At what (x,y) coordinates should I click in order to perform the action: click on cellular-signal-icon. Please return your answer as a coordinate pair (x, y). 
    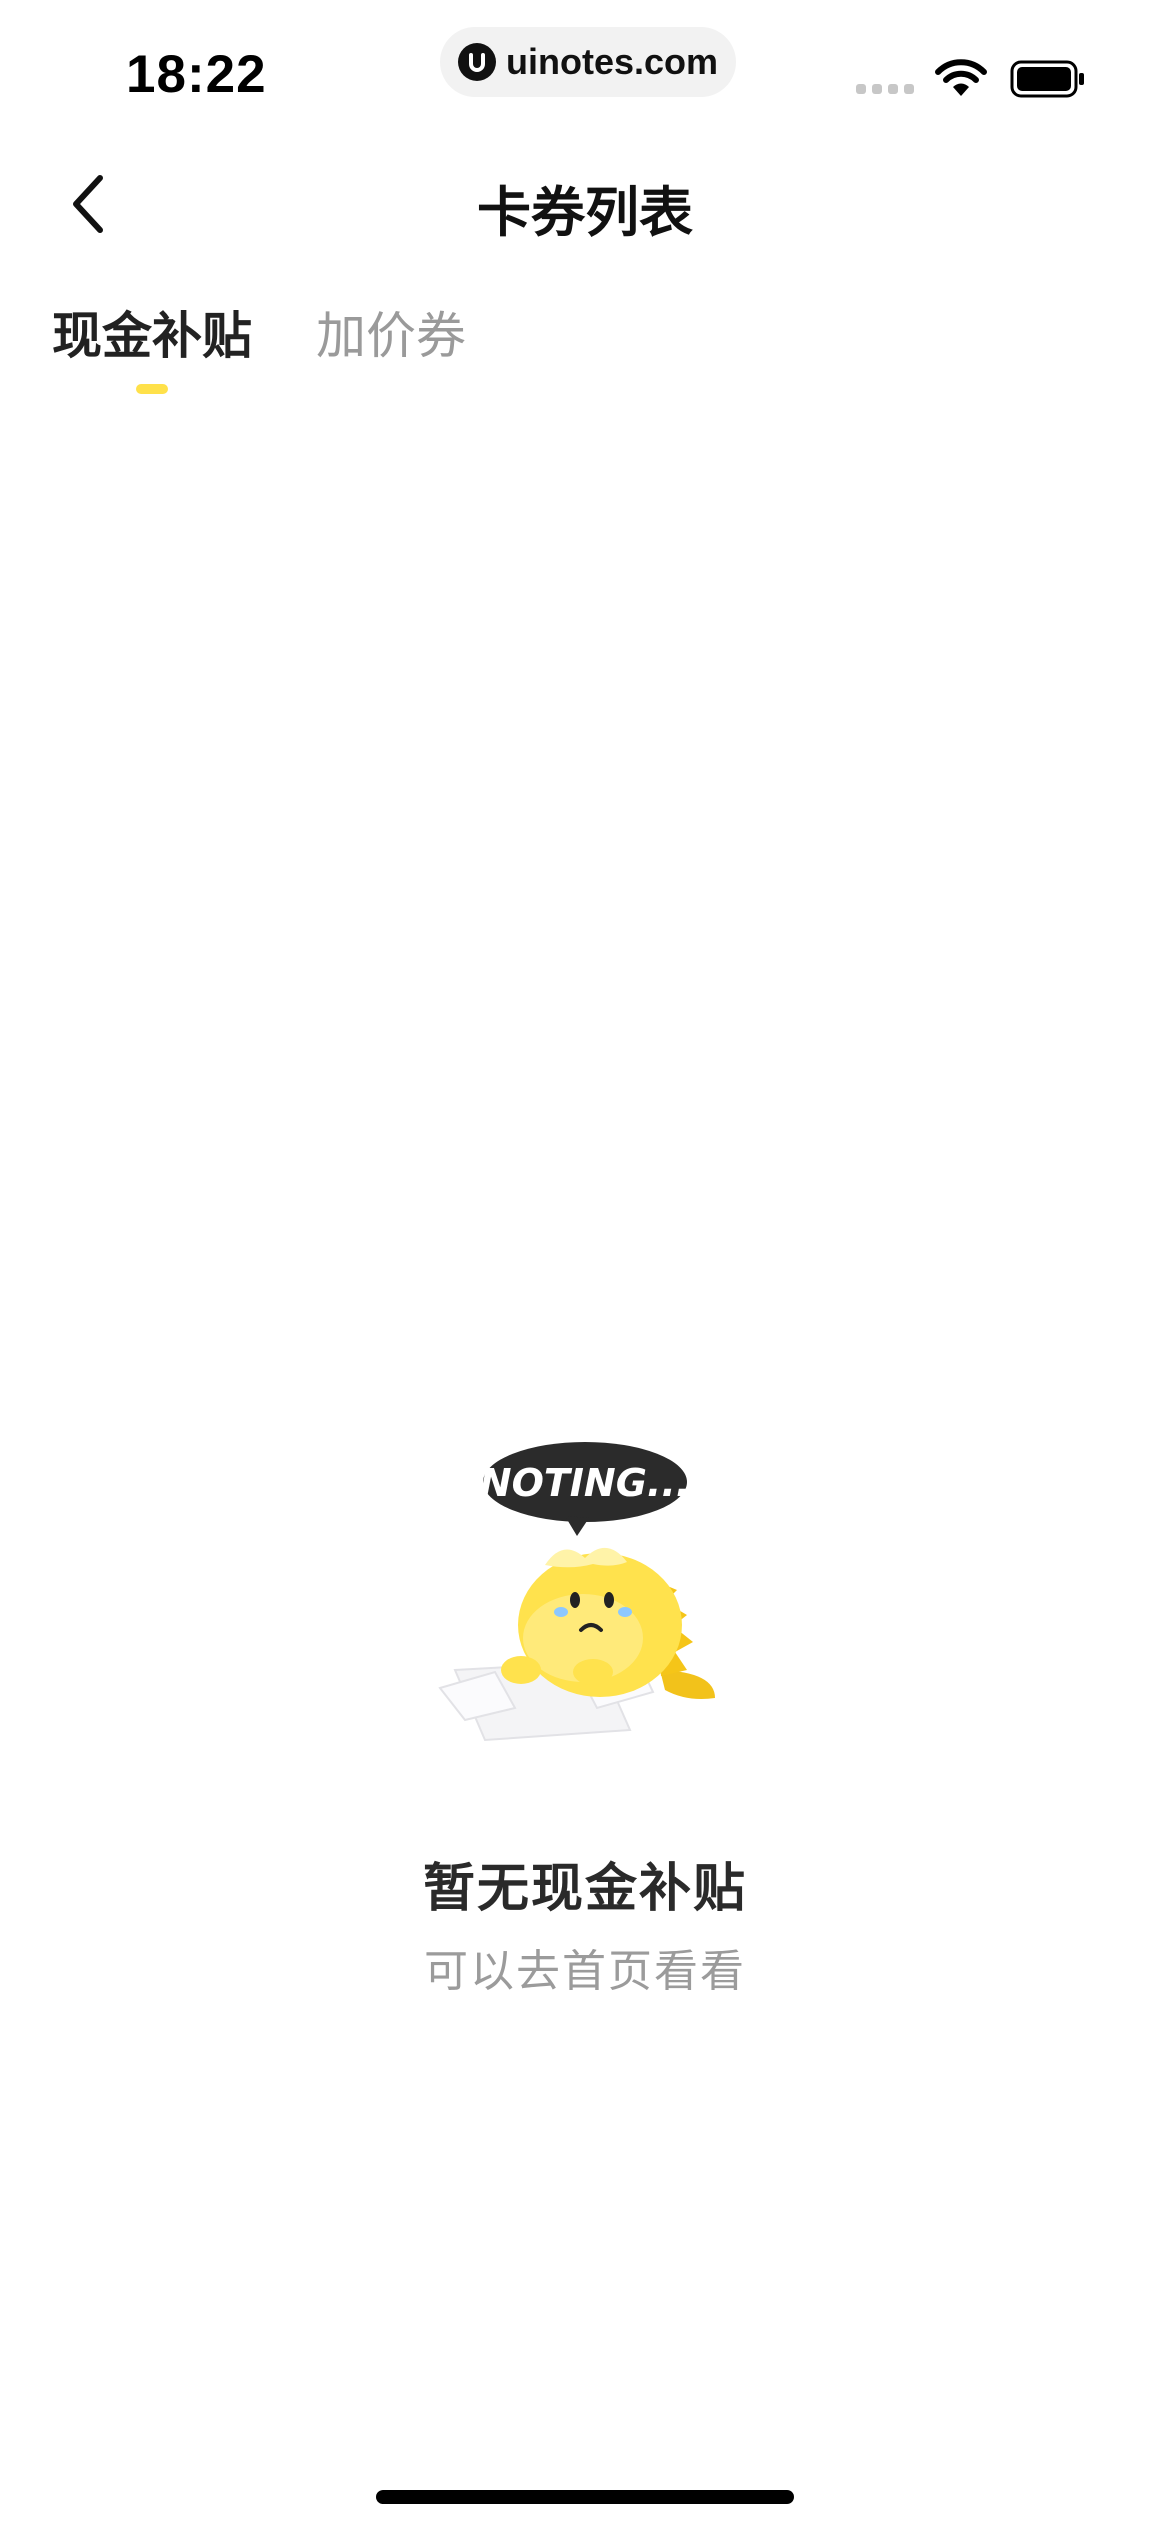
    Looking at the image, I should click on (885, 89).